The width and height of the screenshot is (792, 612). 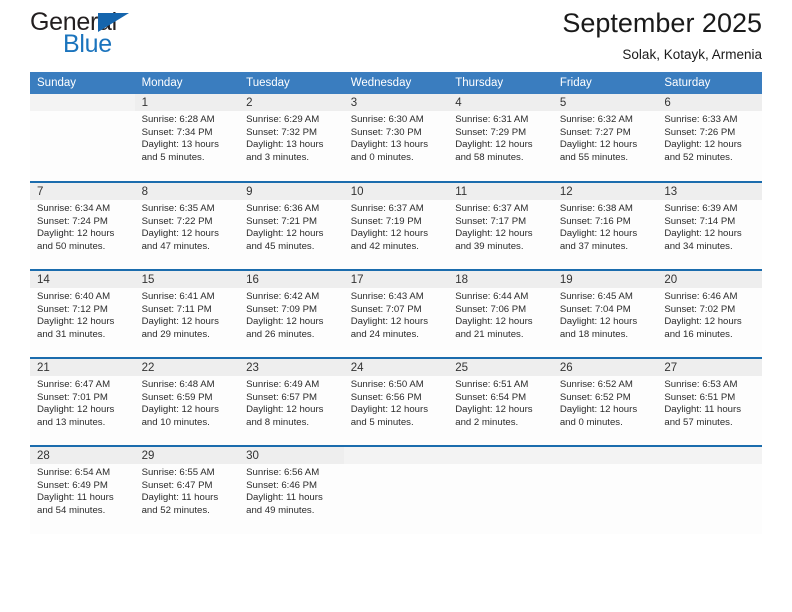 I want to click on daylight-text-line1: Daylight: 13 hours, so click(x=285, y=145).